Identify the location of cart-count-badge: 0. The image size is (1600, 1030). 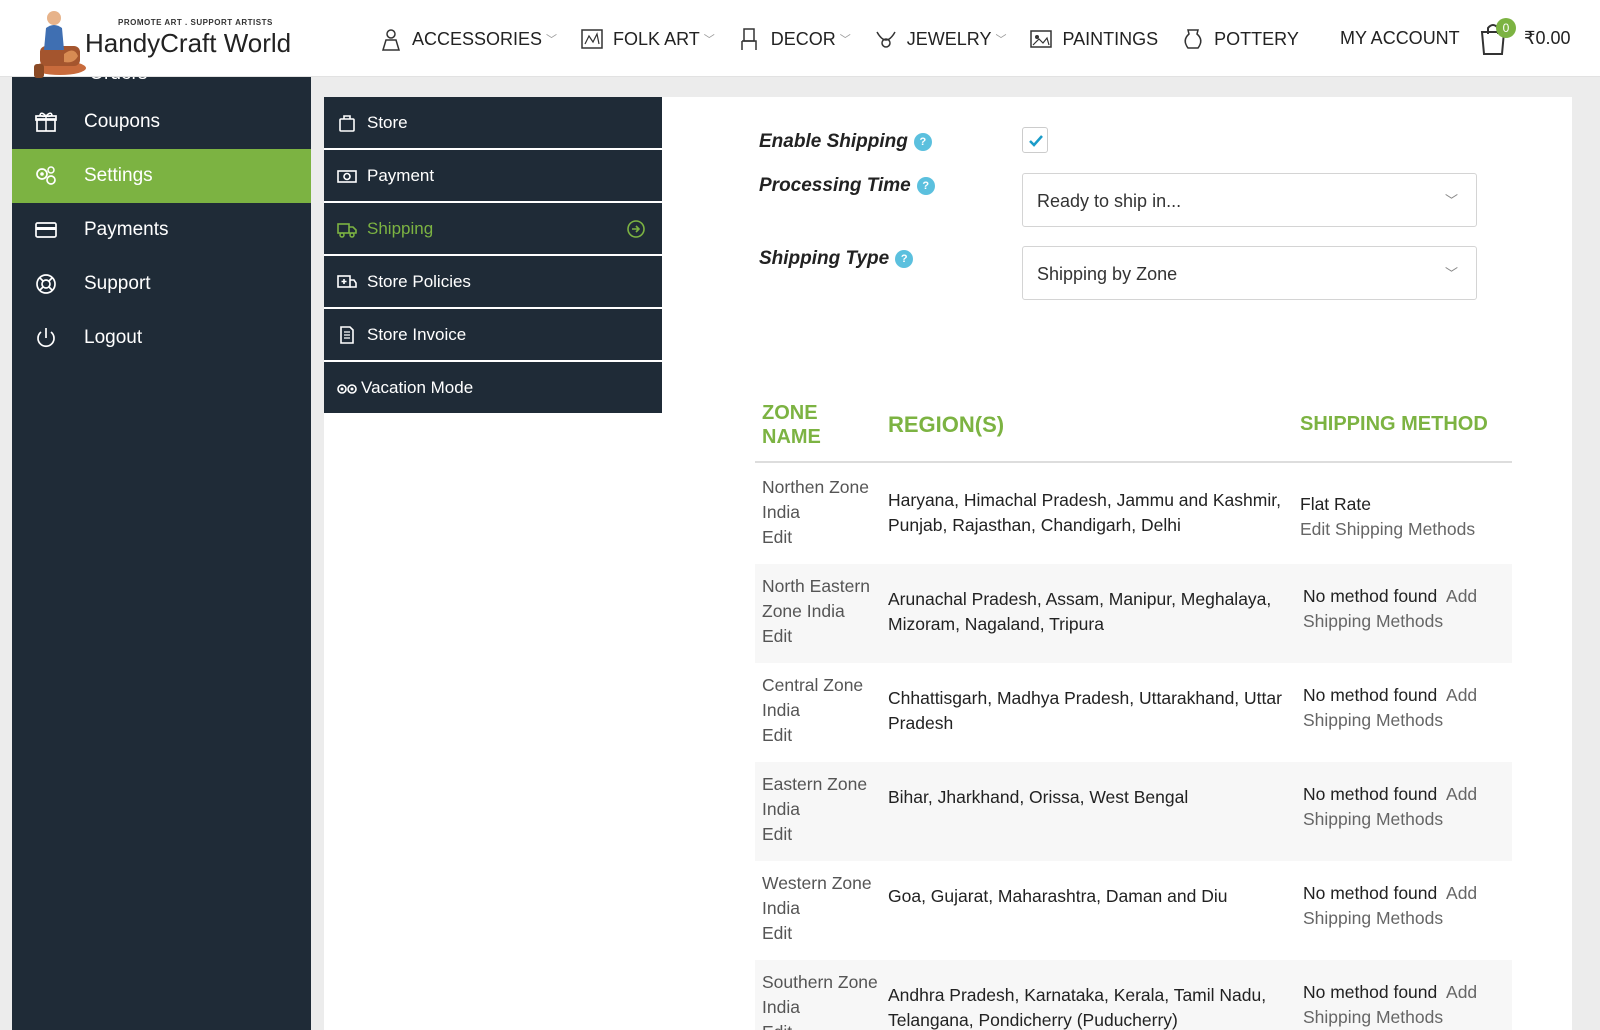
(1506, 28).